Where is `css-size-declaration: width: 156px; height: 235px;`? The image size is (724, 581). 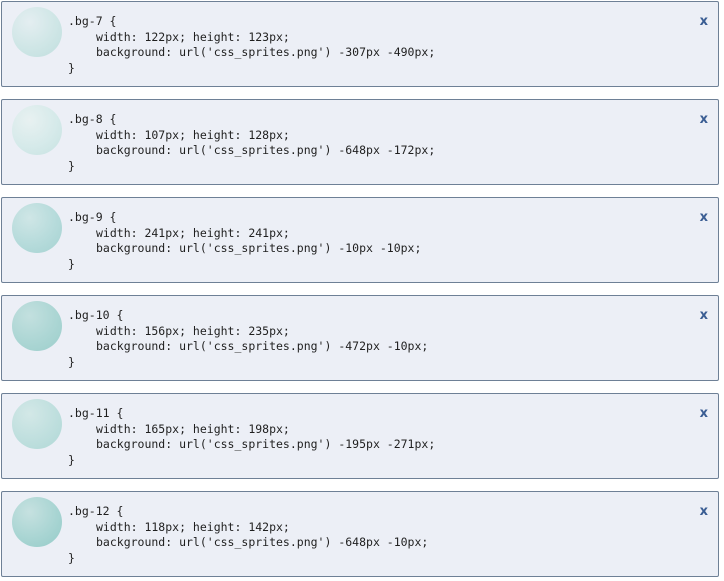
css-size-declaration: width: 156px; height: 235px; is located at coordinates (193, 330).